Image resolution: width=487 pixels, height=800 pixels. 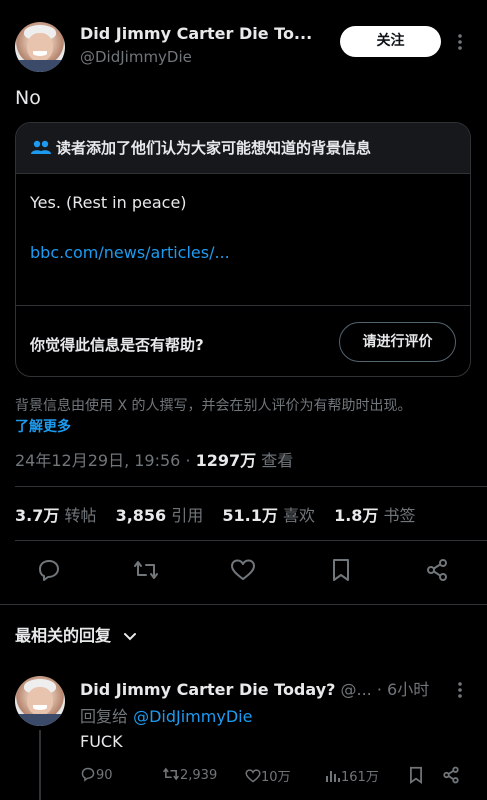 What do you see at coordinates (130, 637) in the screenshot?
I see `chevron-down-icon` at bounding box center [130, 637].